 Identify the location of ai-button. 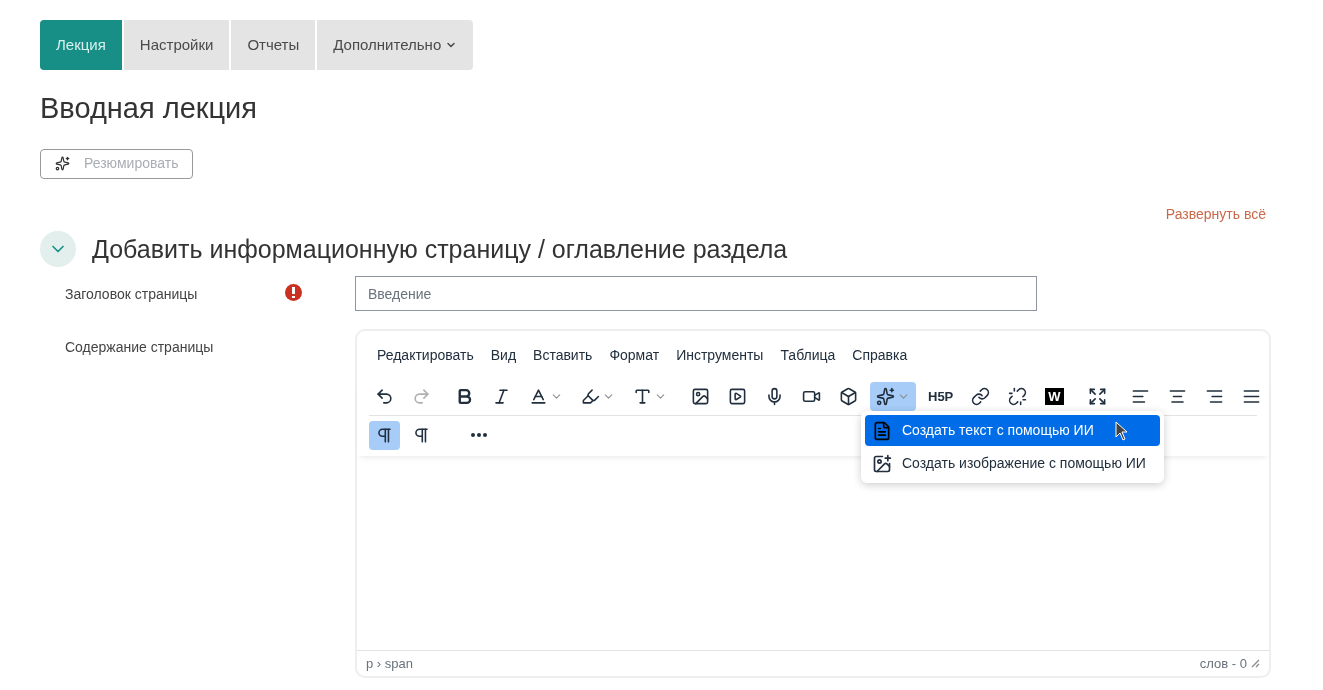
(893, 396).